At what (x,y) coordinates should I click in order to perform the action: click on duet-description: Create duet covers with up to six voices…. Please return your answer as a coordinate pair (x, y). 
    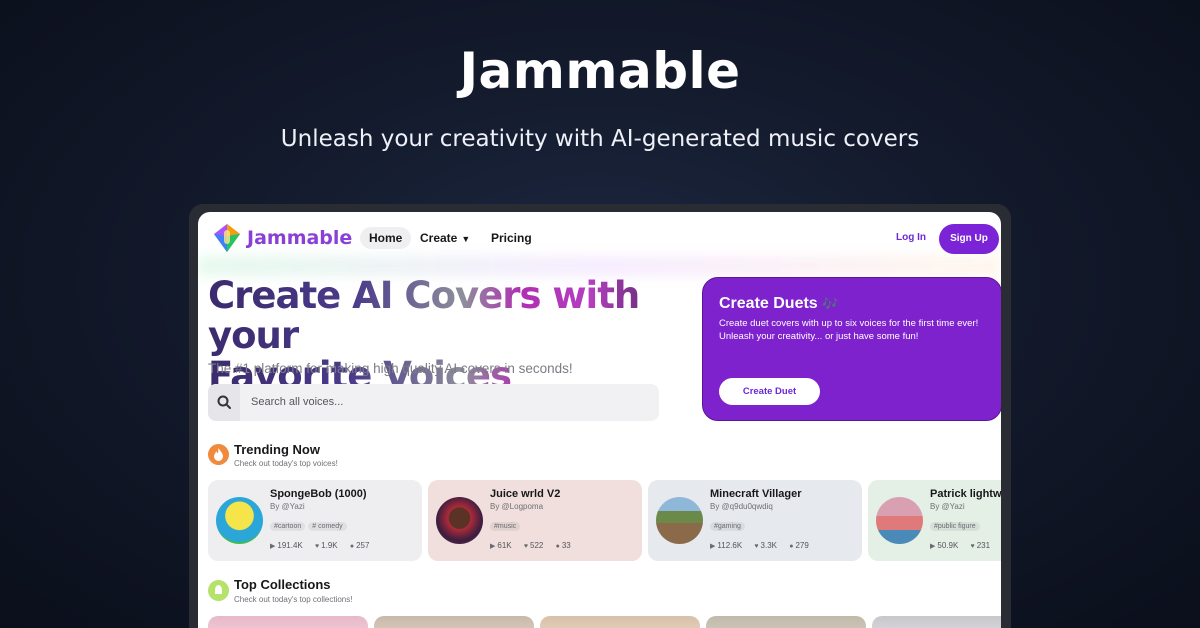
    Looking at the image, I should click on (849, 330).